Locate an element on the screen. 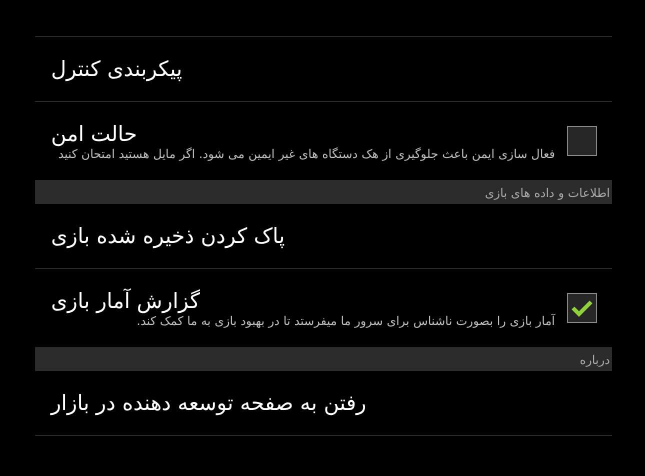  preference-item: پیکربندی کنترل is located at coordinates (116, 69).